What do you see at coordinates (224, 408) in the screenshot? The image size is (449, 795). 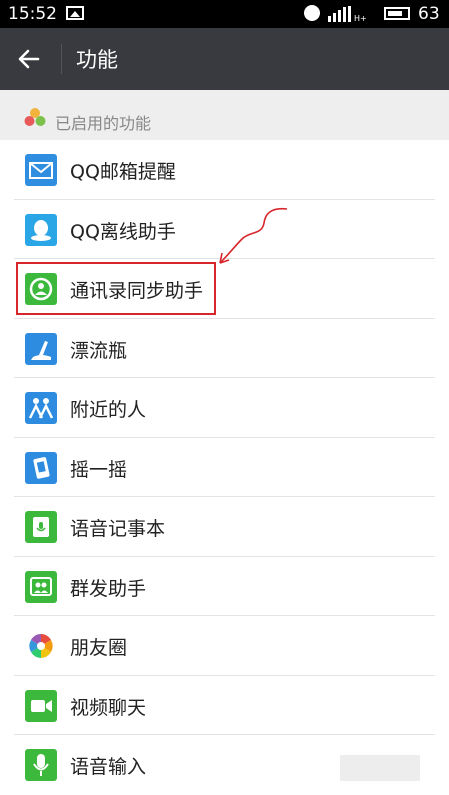 I see `list-item: 附近的人` at bounding box center [224, 408].